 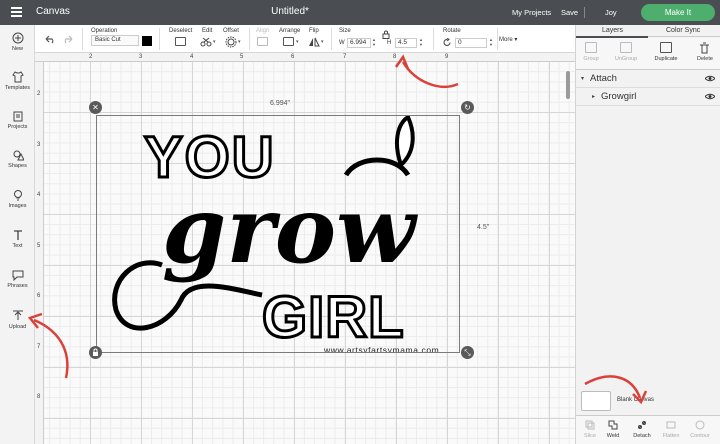 I want to click on weld-button: Weld, so click(x=613, y=436).